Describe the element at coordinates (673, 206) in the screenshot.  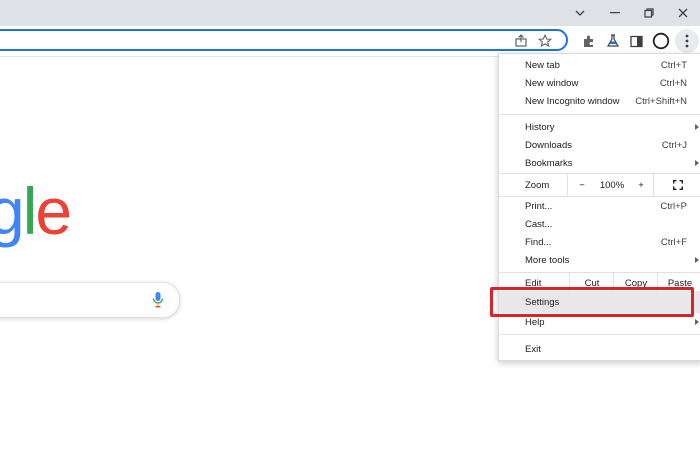
I see `menu-item-shortcut: Ctrl+P` at that location.